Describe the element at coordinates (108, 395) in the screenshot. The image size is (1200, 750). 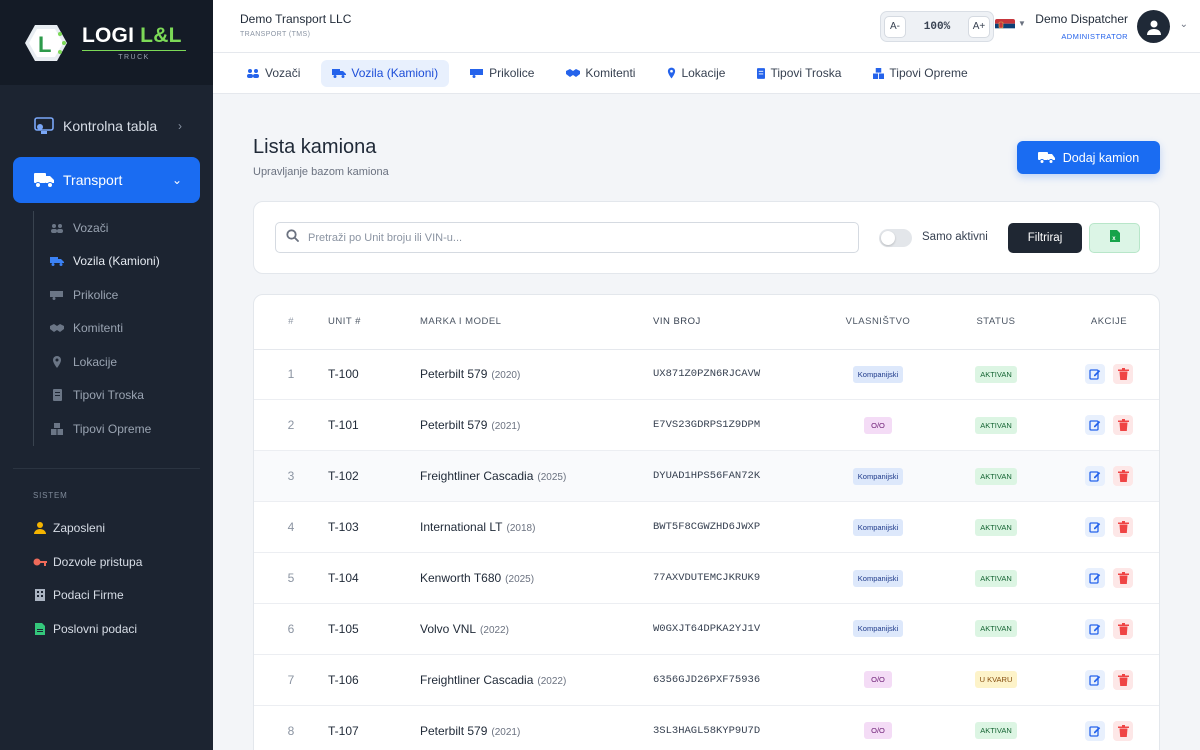
I see `sidebar-subitem-label: Tipovi Troska` at that location.